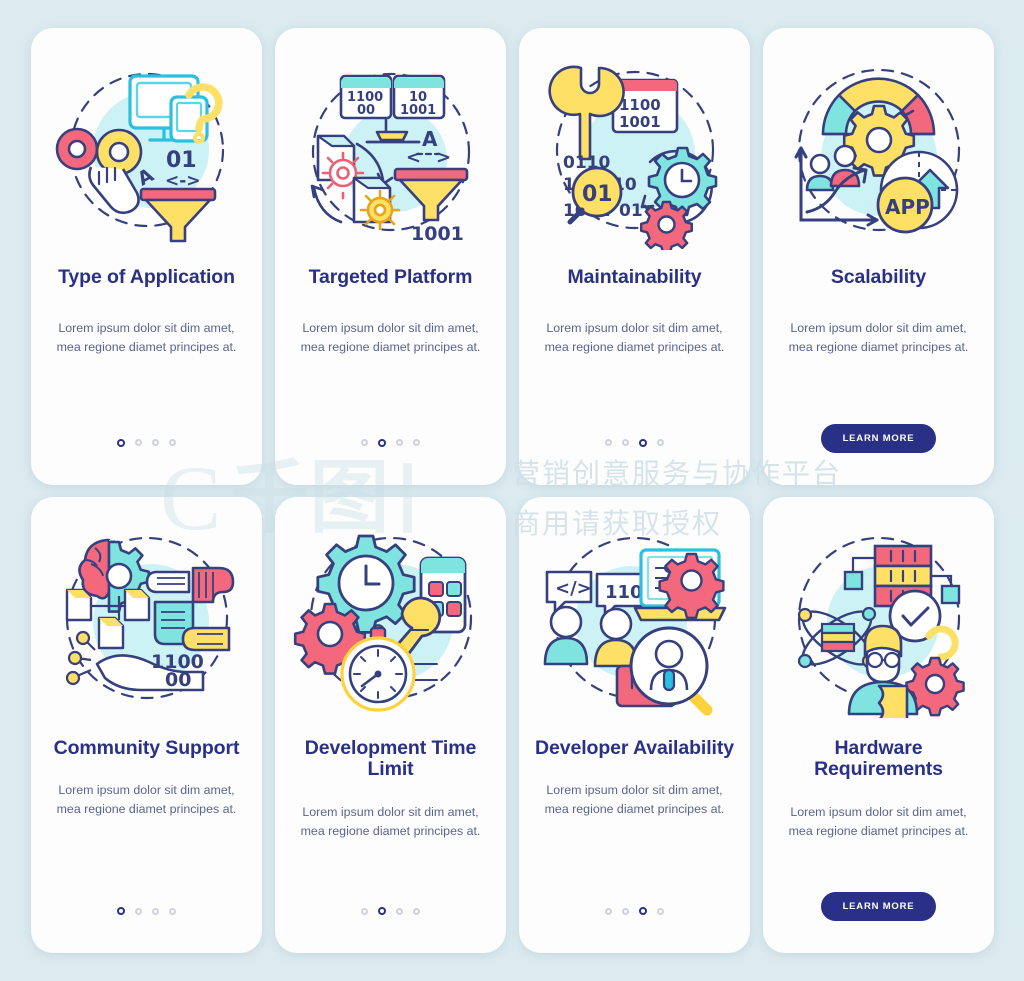 The height and width of the screenshot is (981, 1024). What do you see at coordinates (640, 105) in the screenshot?
I see `svg-text: 1100` at bounding box center [640, 105].